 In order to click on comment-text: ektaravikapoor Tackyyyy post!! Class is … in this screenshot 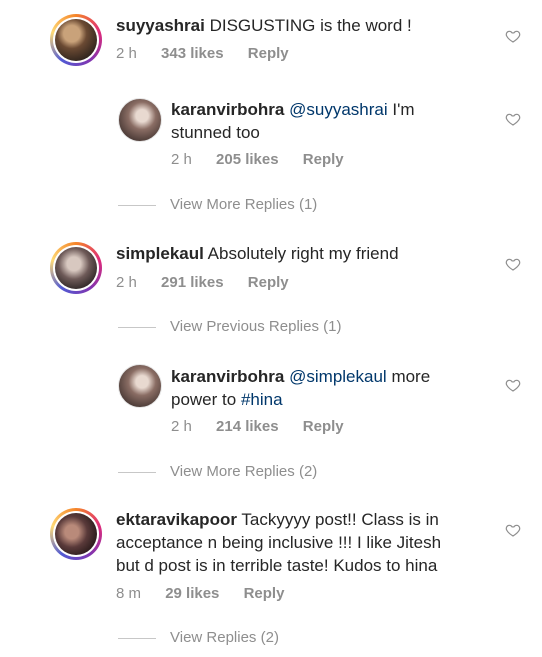, I will do `click(306, 542)`.